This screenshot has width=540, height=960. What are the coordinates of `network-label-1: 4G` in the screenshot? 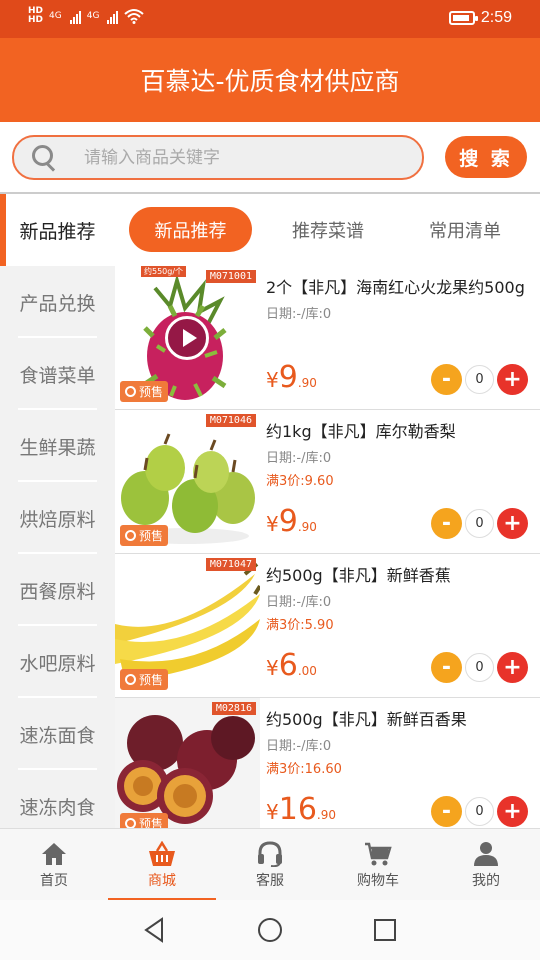 It's located at (55, 16).